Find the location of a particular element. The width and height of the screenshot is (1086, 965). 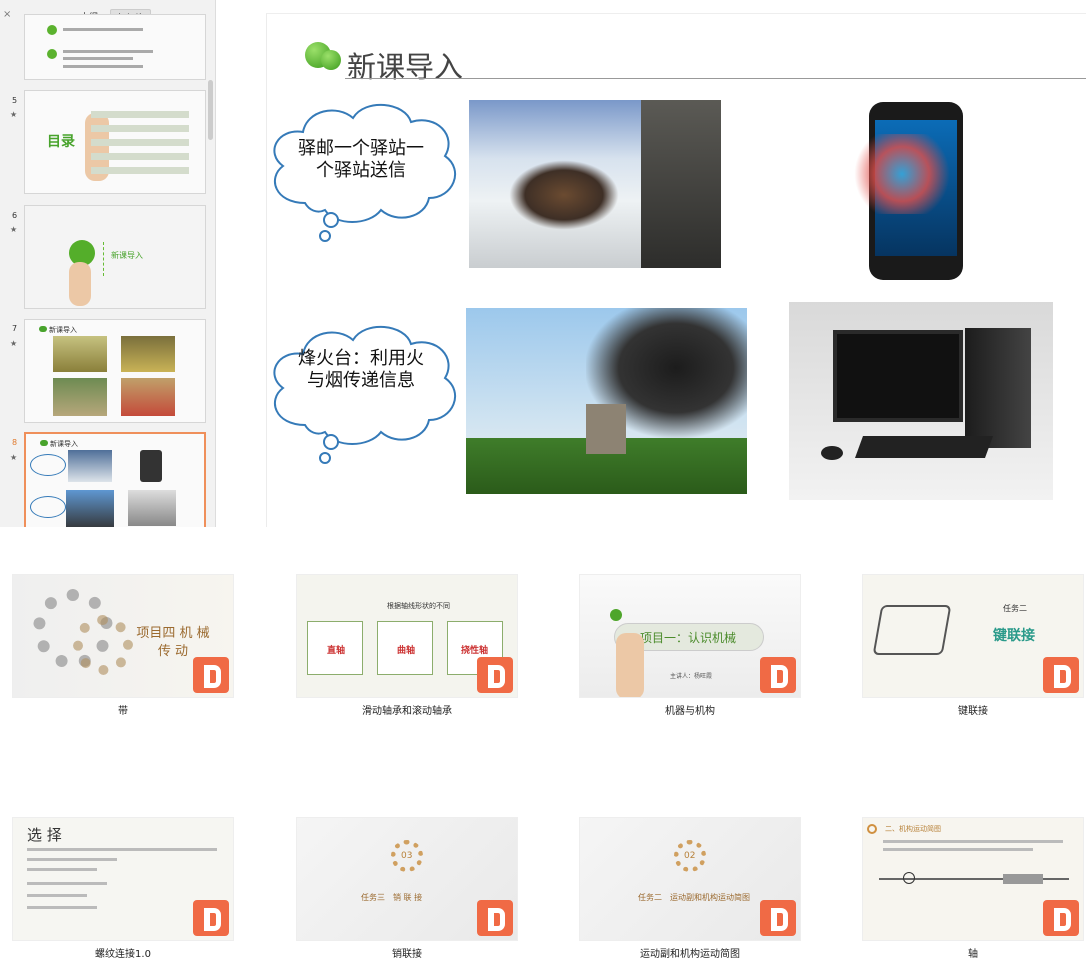

template-card: 根据轴线形状的不同 直轴 曲轴 挠性轴 is located at coordinates (407, 636).